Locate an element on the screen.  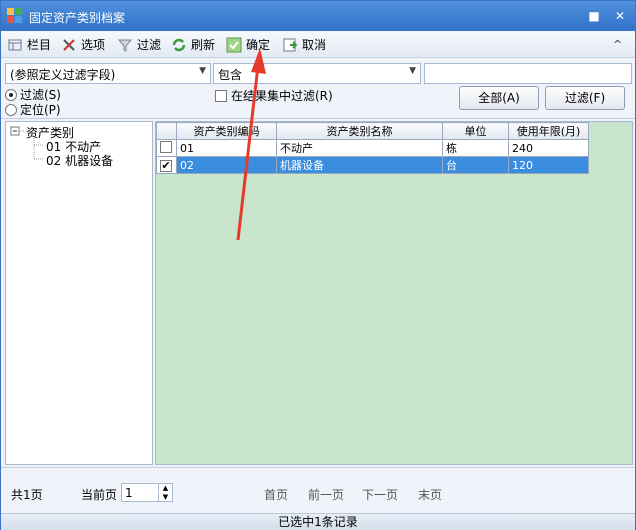
grid-header-code: 资产类别编码 is located at coordinates (226, 131).